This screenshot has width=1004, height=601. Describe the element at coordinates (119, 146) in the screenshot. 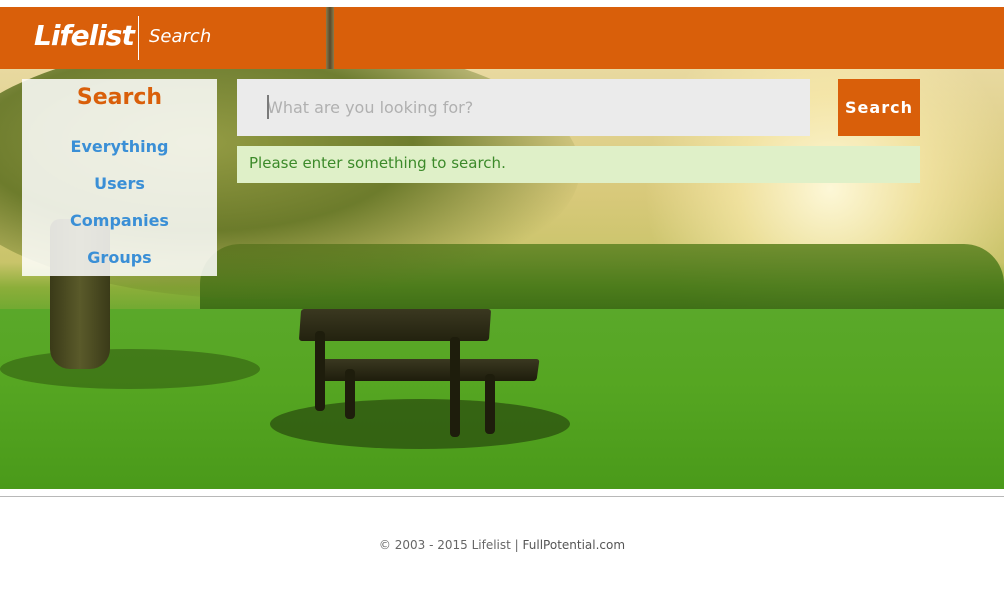

I see `sidebar-item-everything: Everything` at that location.